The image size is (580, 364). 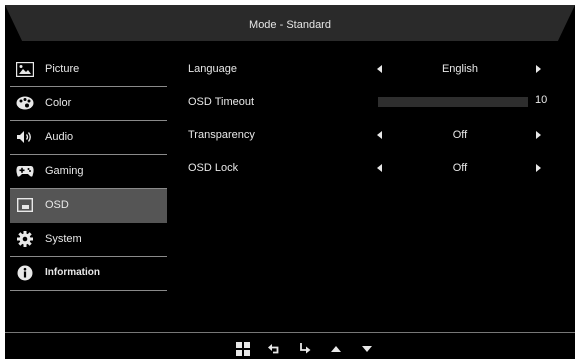 I want to click on sidebar-item-label: OSD, so click(x=57, y=205).